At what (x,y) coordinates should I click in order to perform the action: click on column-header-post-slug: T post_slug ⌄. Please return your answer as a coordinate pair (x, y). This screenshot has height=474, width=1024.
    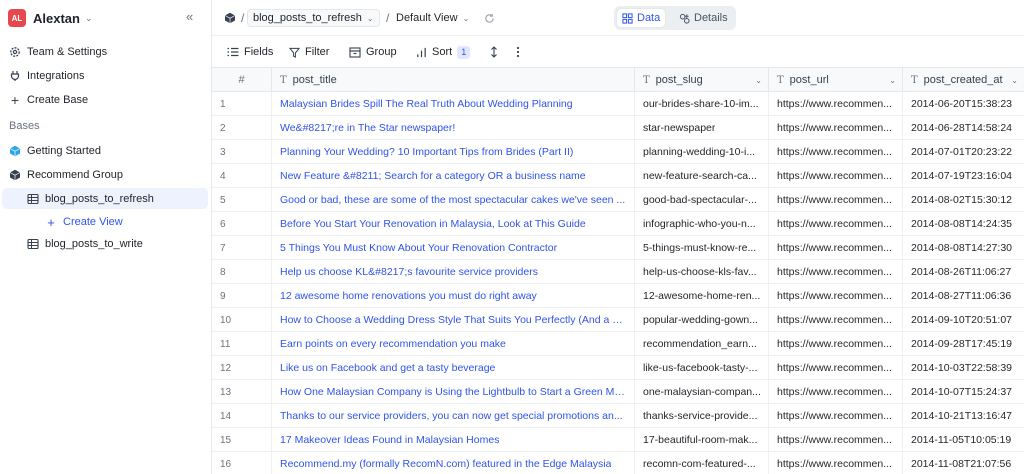
    Looking at the image, I should click on (702, 80).